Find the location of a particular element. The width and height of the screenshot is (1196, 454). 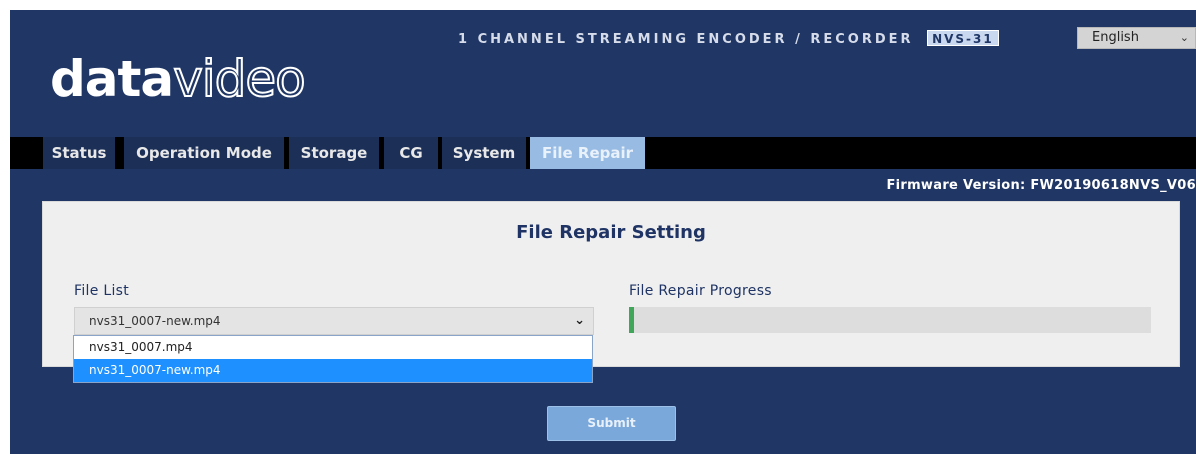

tab-storage: Storage is located at coordinates (334, 153).